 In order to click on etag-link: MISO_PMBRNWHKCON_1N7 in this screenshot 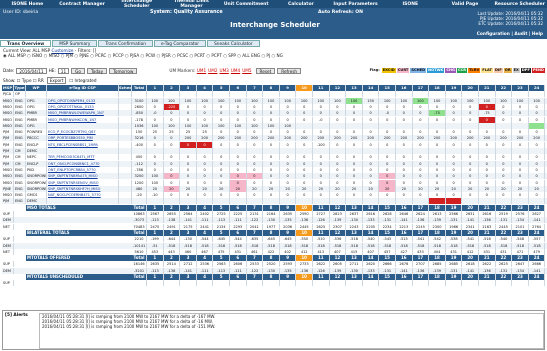, I will do `click(83, 119)`.